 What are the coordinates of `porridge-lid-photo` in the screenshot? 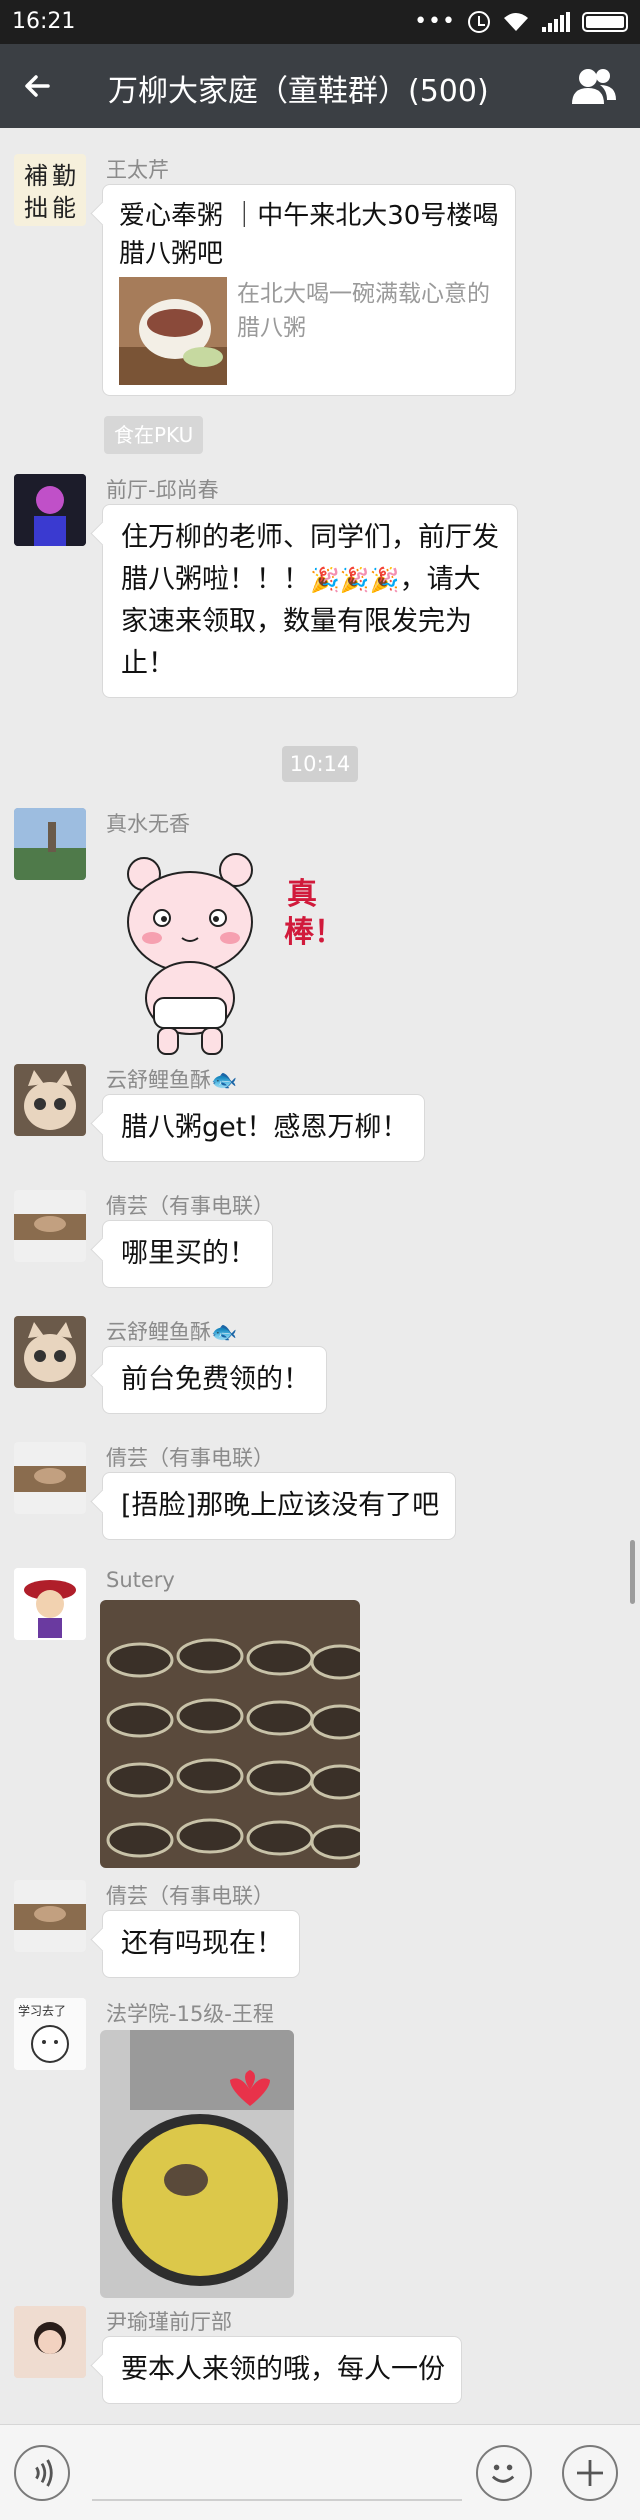 It's located at (197, 2164).